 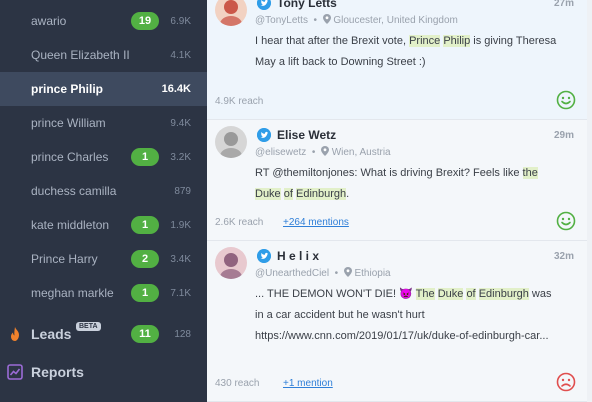 I want to click on author-meta: @TonyLetts • Gloucester, United Kingdom, so click(x=356, y=20).